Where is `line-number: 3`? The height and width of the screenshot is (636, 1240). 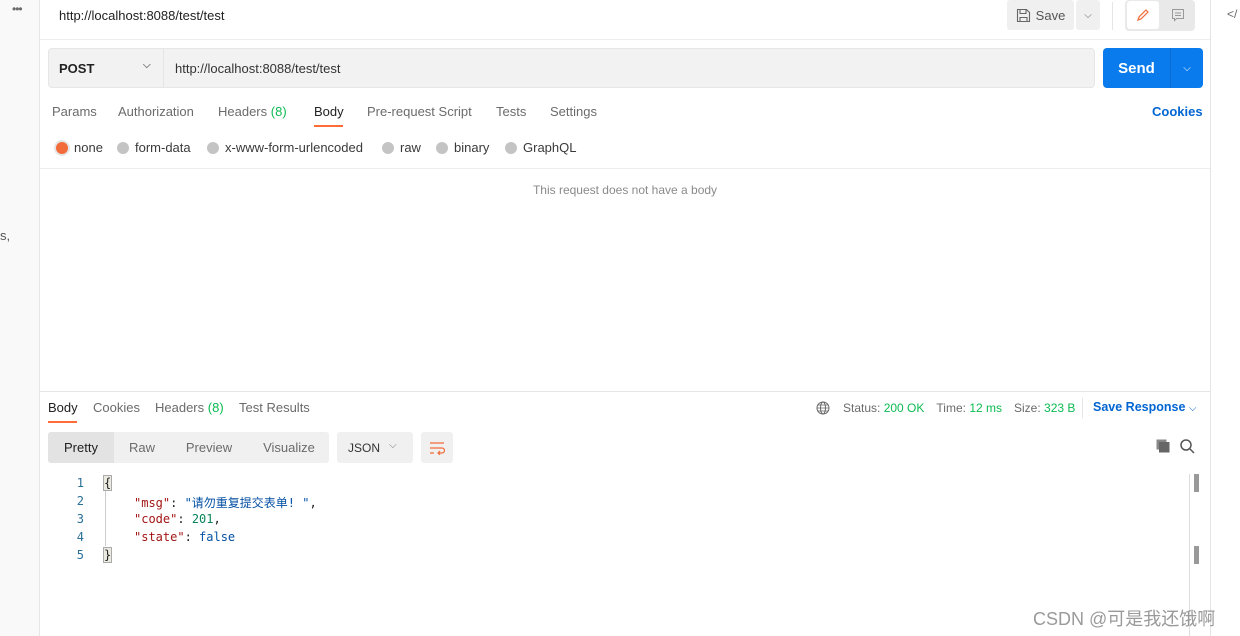
line-number: 3 is located at coordinates (80, 519).